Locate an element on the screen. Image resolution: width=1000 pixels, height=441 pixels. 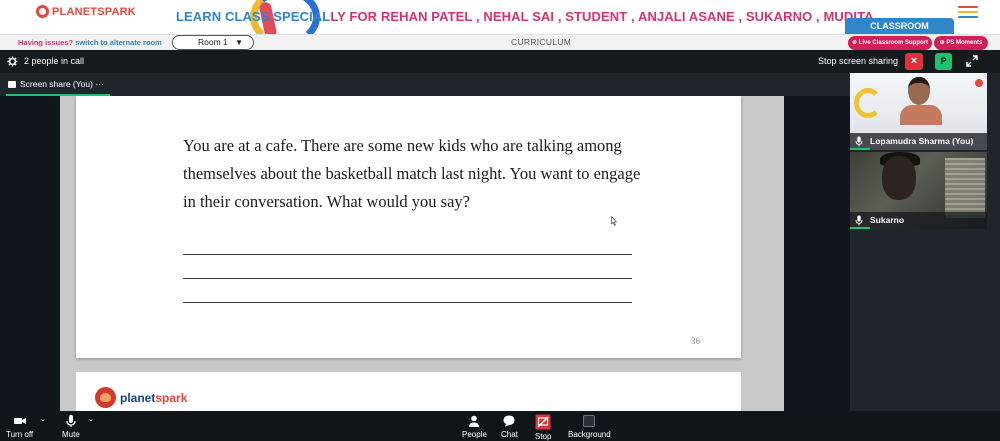
stop-share-button: Stop is located at coordinates (543, 427).